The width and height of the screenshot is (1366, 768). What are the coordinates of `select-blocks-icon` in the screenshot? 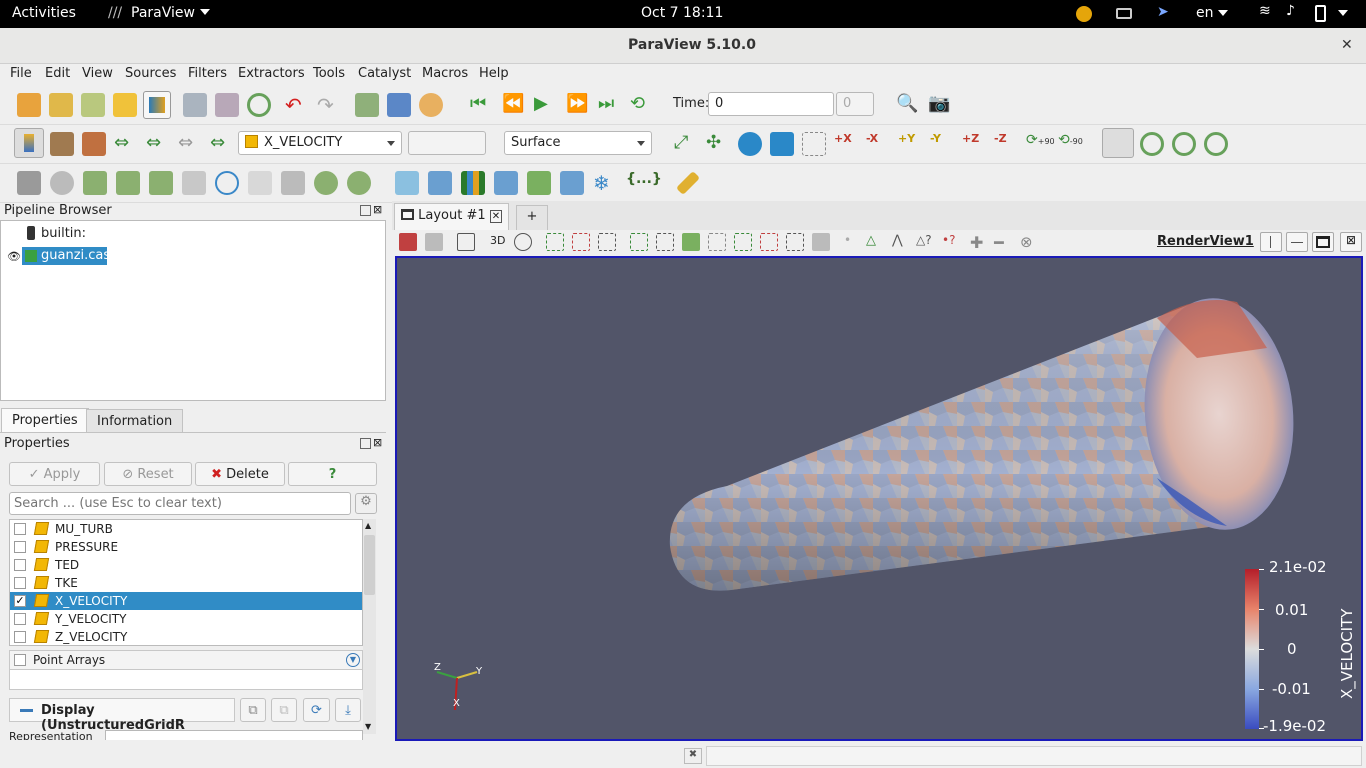 It's located at (795, 242).